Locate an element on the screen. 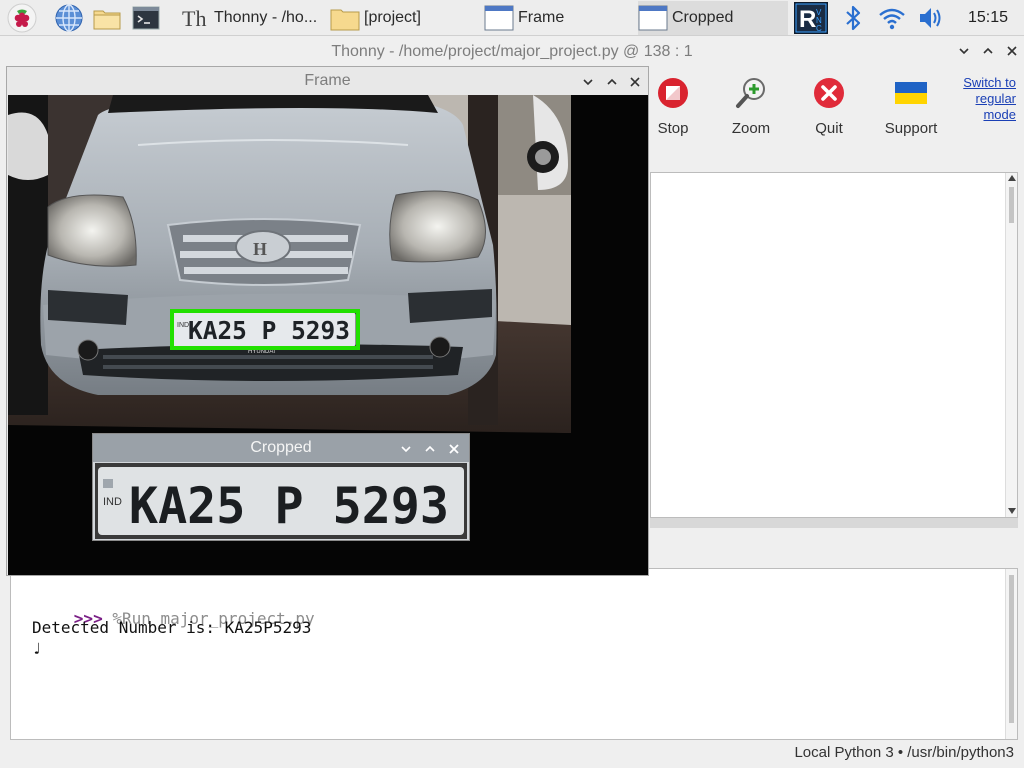 The image size is (1024, 768). taskbar-task-cropped: Cropped is located at coordinates (713, 18).